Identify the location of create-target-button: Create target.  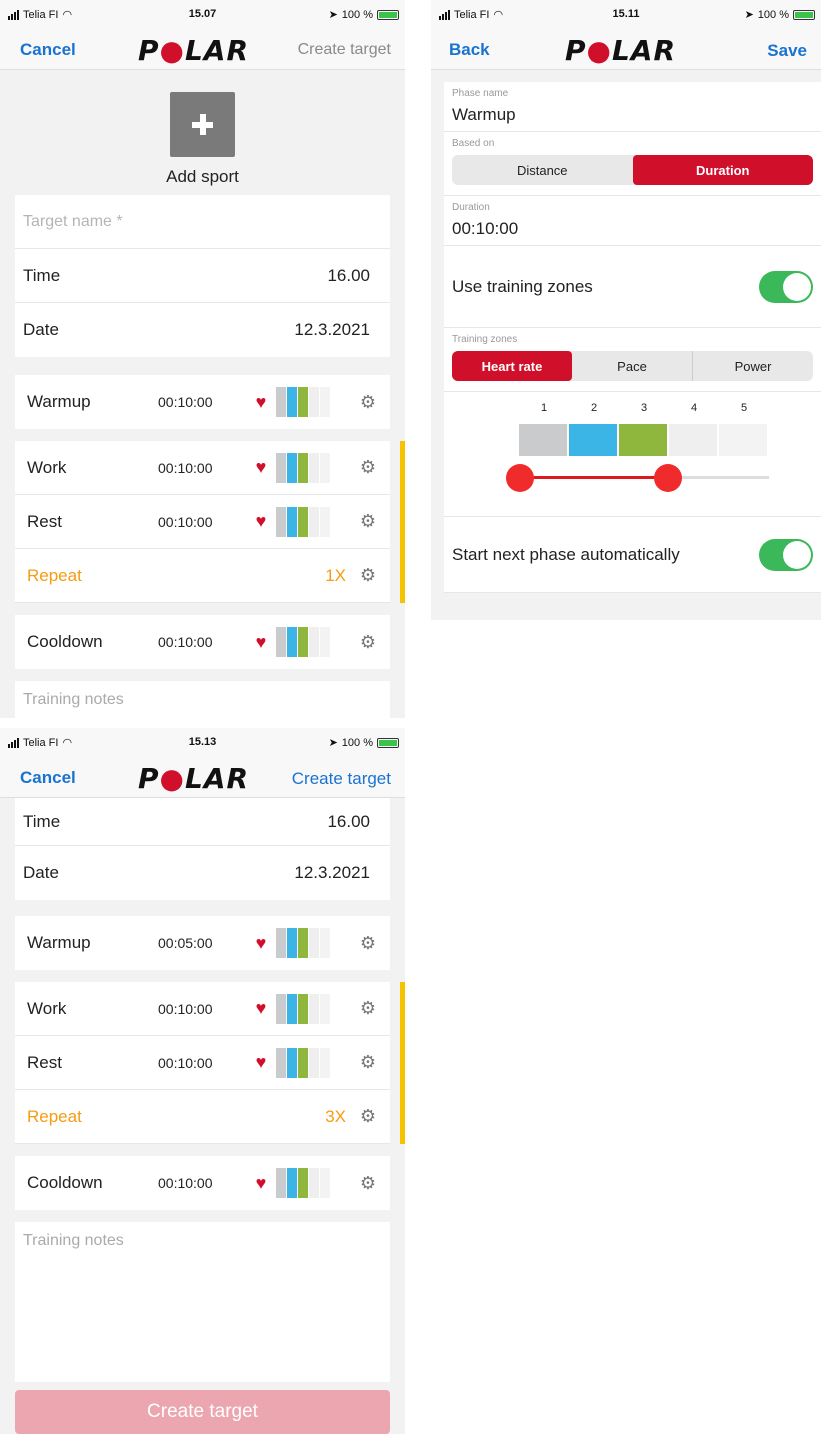
(202, 1412).